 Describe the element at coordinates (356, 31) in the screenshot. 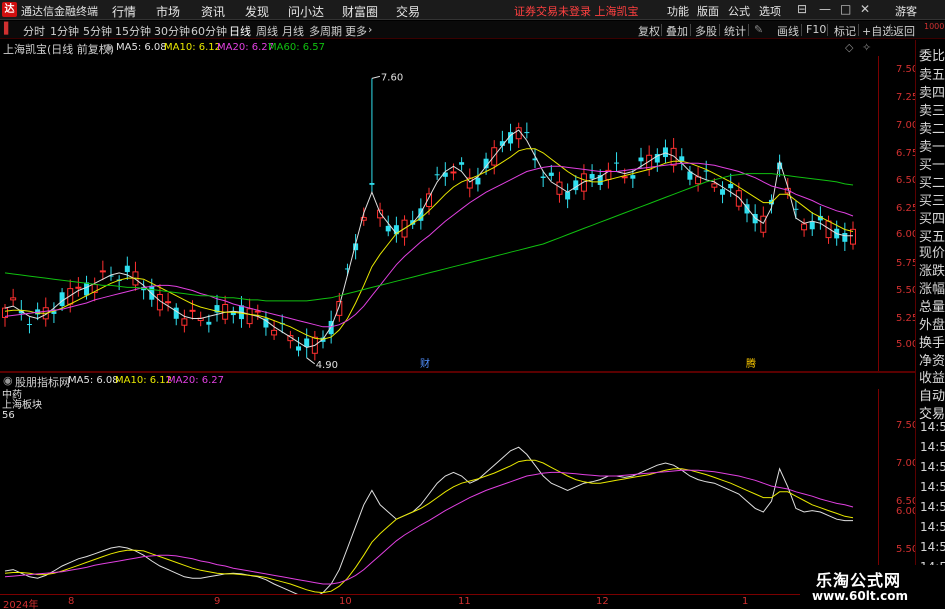

I see `period-tab-more: 更多` at that location.